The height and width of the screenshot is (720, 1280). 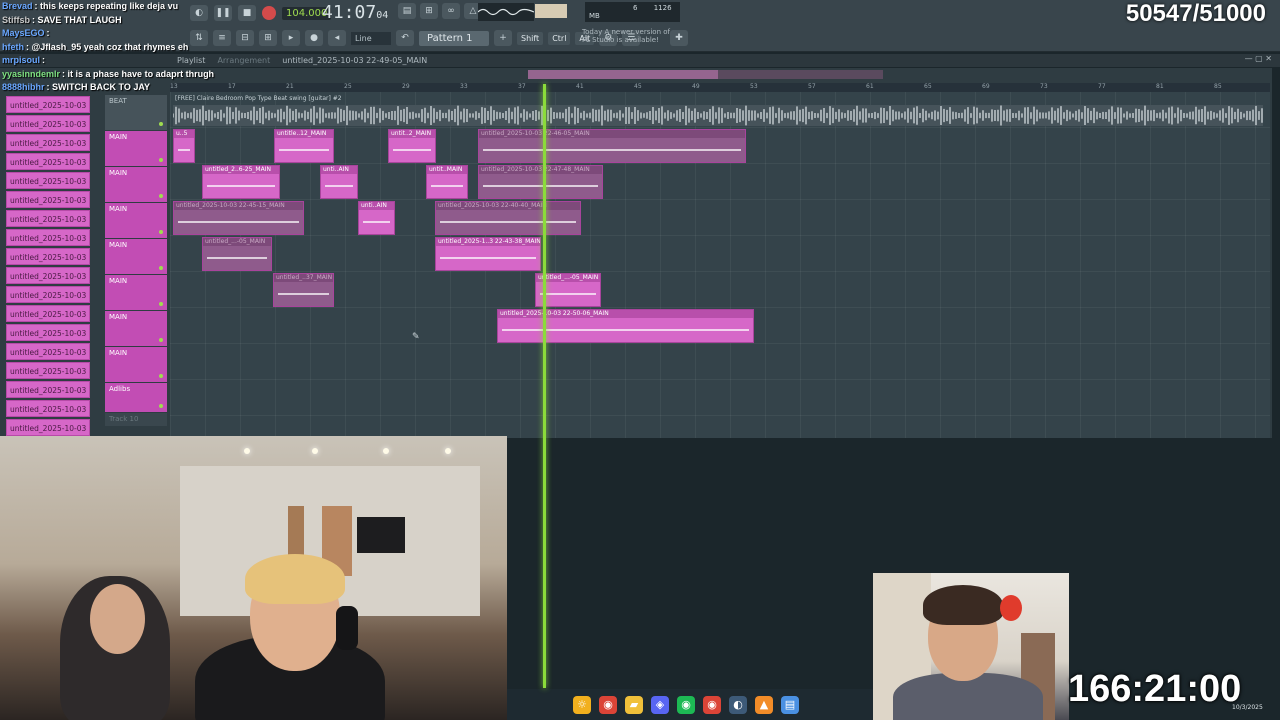 What do you see at coordinates (407, 11) in the screenshot?
I see `keyboard-icon: ▤` at bounding box center [407, 11].